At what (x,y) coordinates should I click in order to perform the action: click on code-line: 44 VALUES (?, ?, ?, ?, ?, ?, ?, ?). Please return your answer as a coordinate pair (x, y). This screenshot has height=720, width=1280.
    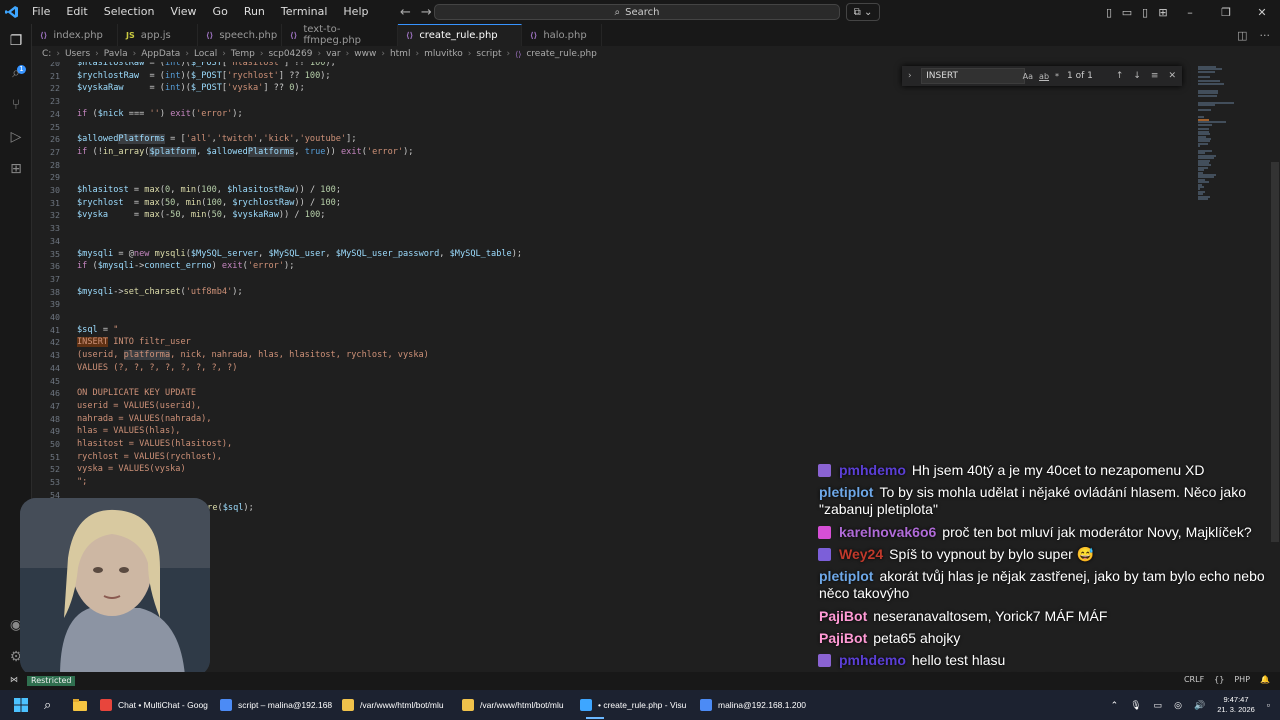
    Looking at the image, I should click on (482, 369).